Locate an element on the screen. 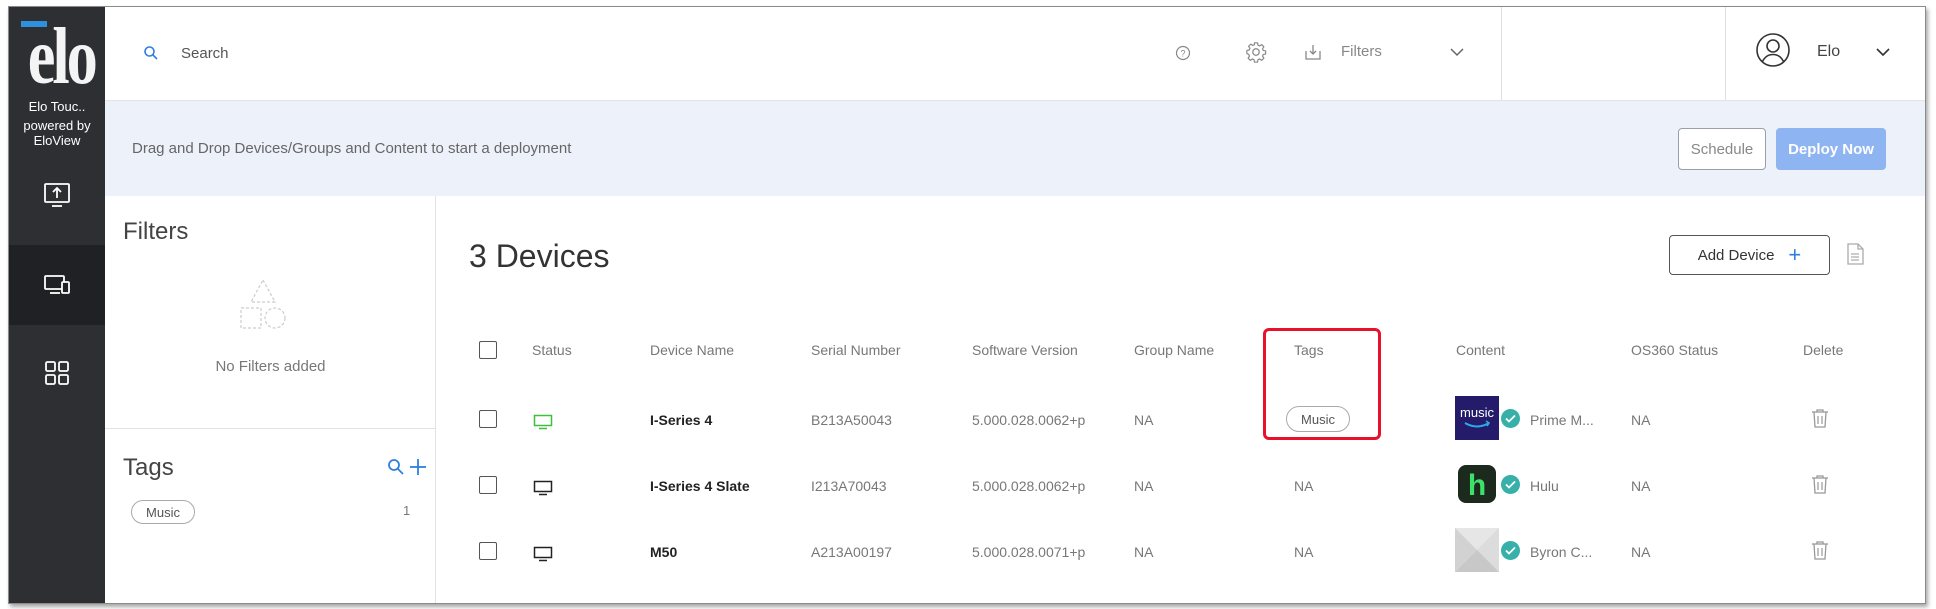 The image size is (1936, 609). powered-by-text: powered by EloView is located at coordinates (57, 133).